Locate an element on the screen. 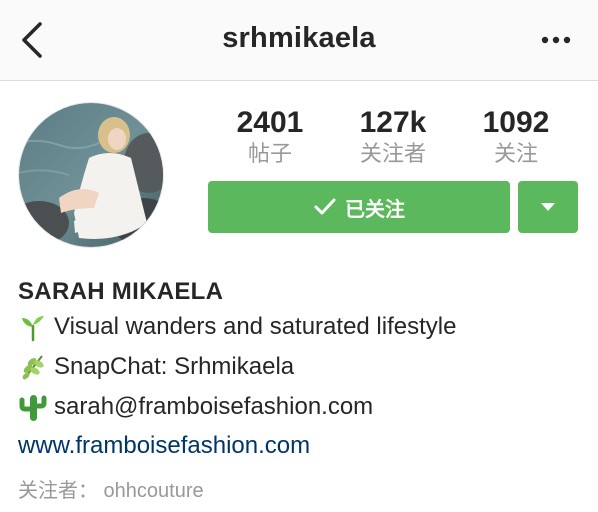 This screenshot has width=598, height=512. cactus-icon is located at coordinates (33, 408).